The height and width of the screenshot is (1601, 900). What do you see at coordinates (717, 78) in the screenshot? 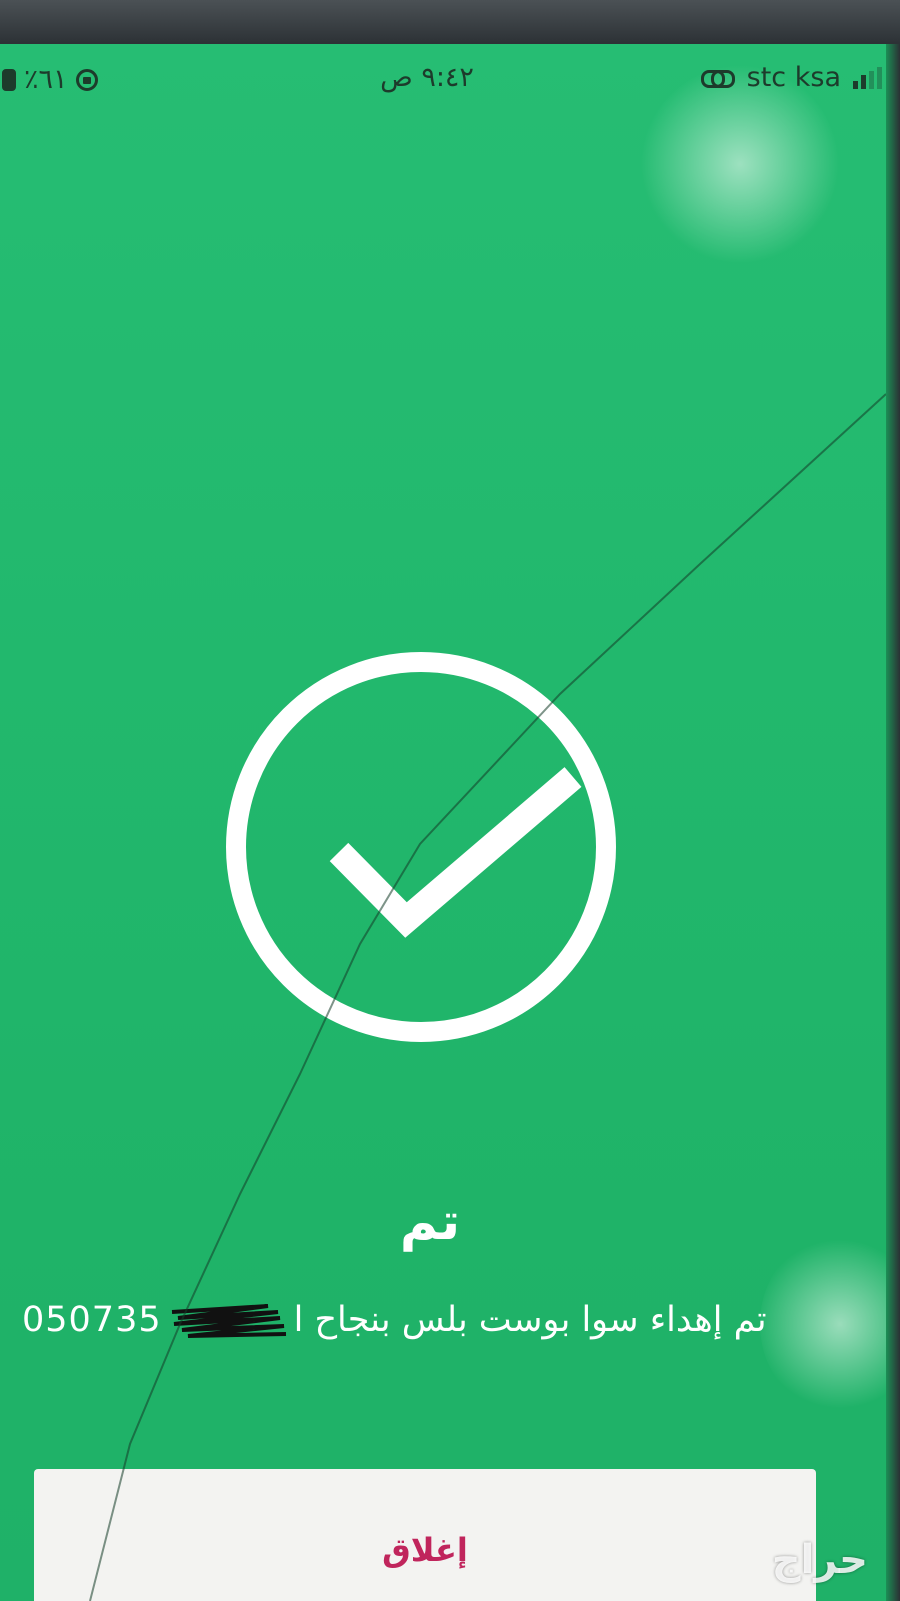
I see `link-icon` at bounding box center [717, 78].